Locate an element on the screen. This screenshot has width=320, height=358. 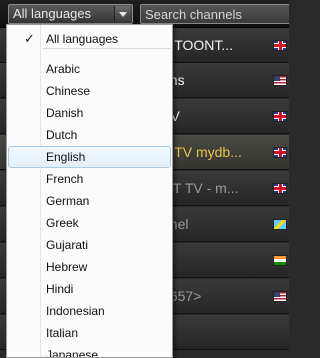
language-option: Japanese is located at coordinates (89, 351).